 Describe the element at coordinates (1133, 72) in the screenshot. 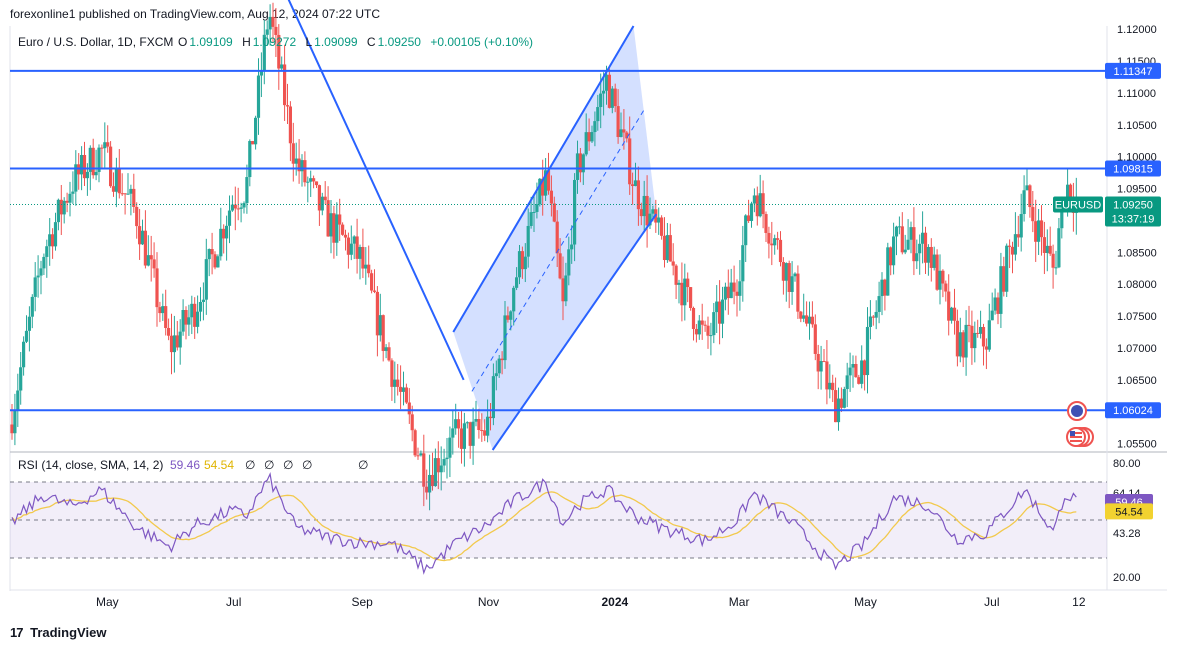

I see `level-label: 1.11347` at that location.